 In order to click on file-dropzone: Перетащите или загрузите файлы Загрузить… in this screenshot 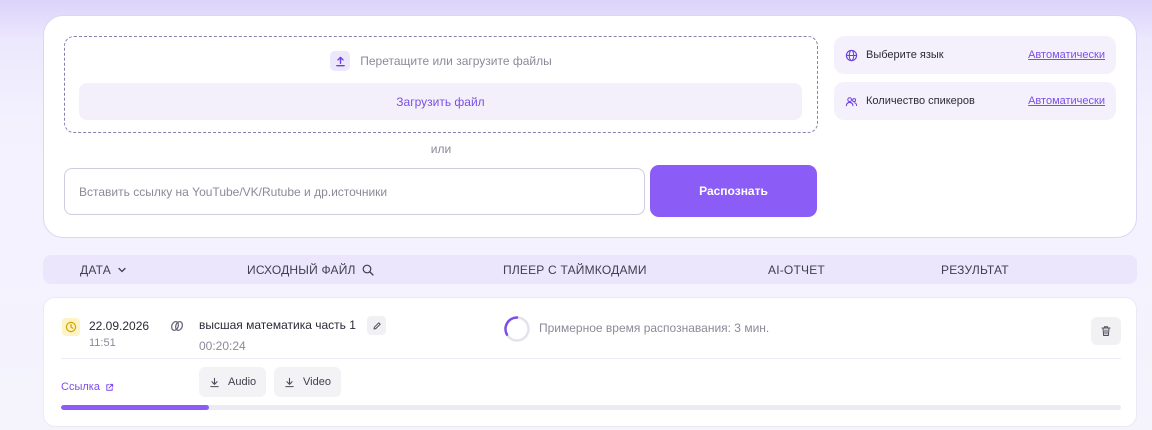, I will do `click(441, 84)`.